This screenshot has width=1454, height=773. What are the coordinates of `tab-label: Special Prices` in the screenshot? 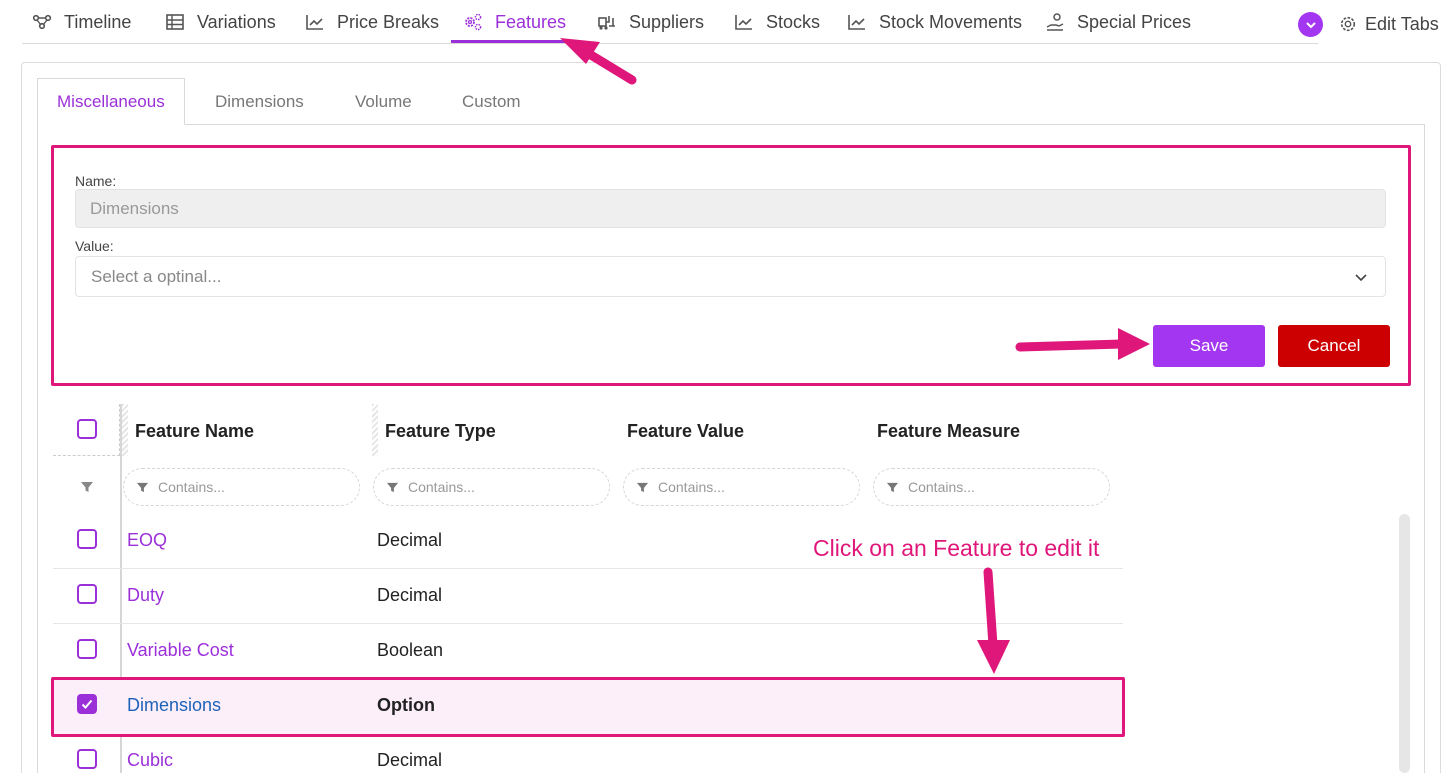 It's located at (1134, 21).